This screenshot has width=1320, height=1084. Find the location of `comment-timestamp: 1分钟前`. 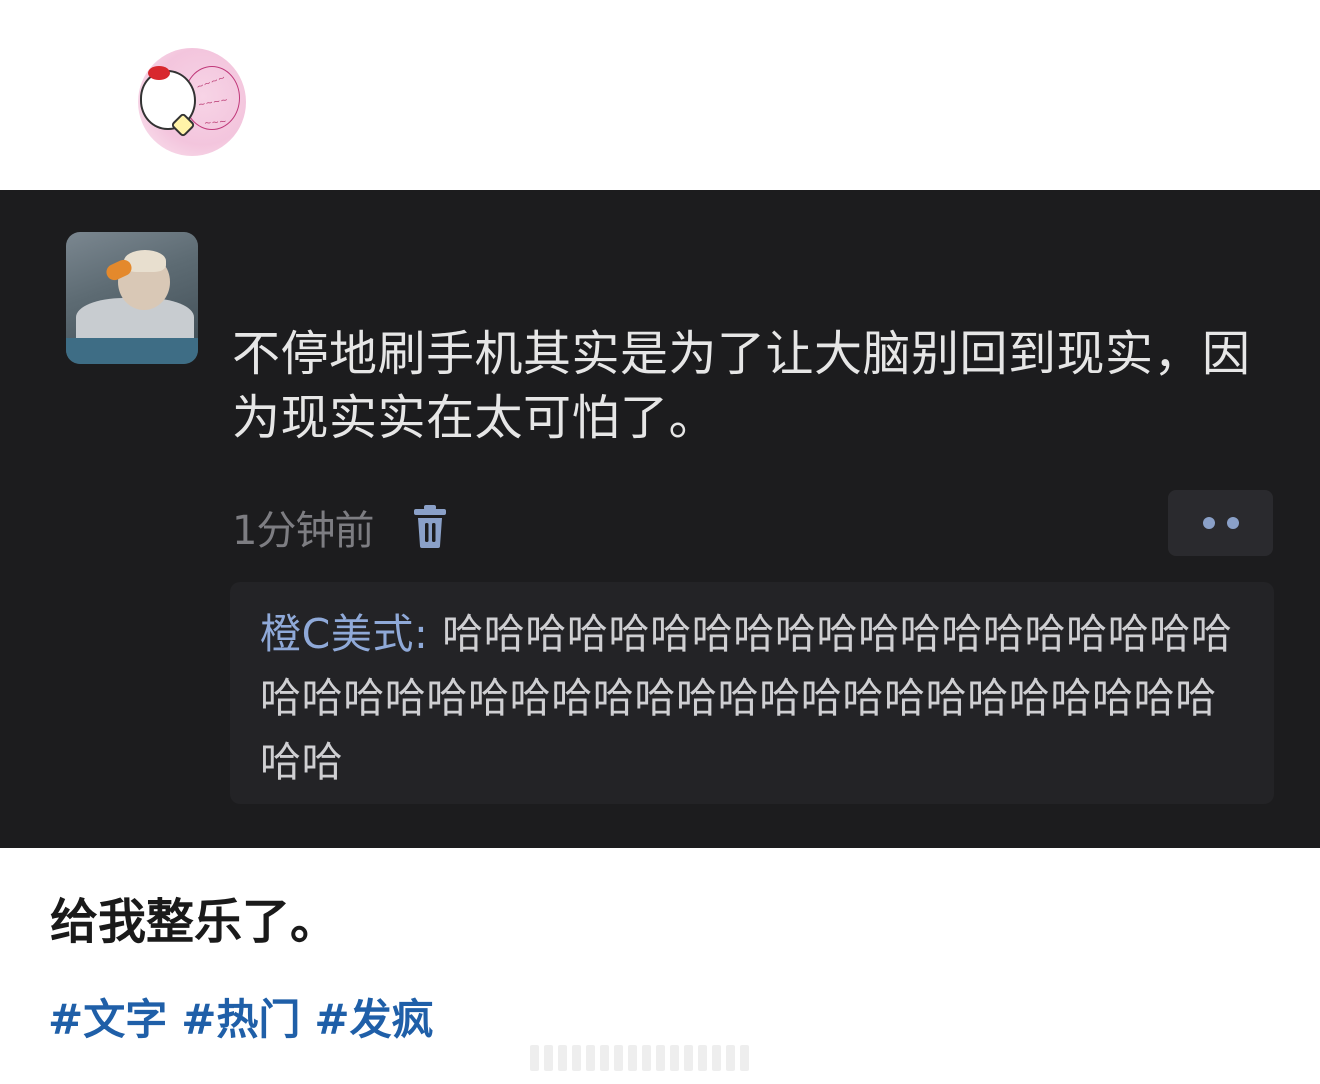

comment-timestamp: 1分钟前 is located at coordinates (303, 531).